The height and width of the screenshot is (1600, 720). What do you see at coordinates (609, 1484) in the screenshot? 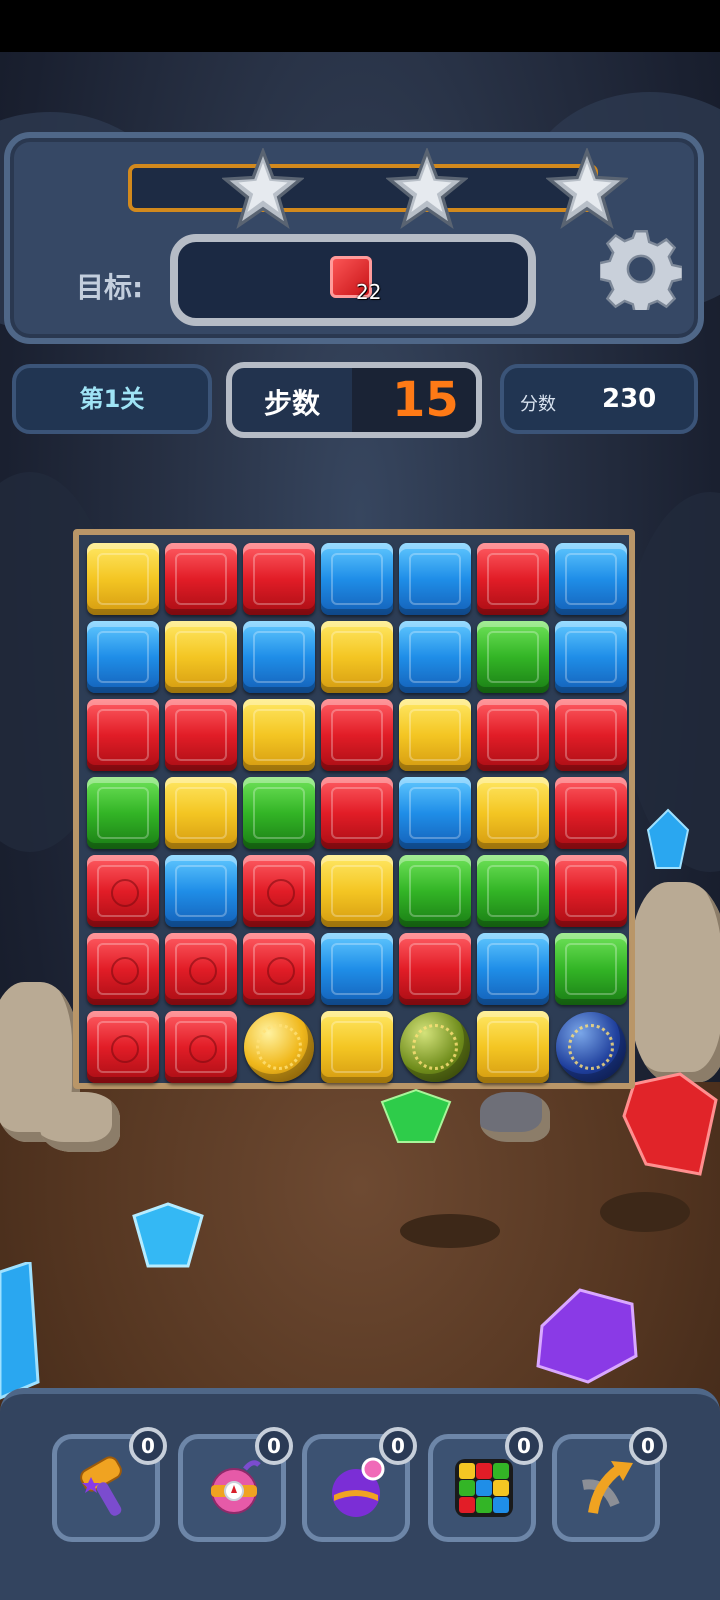
I see `booster-swap: 0` at bounding box center [609, 1484].